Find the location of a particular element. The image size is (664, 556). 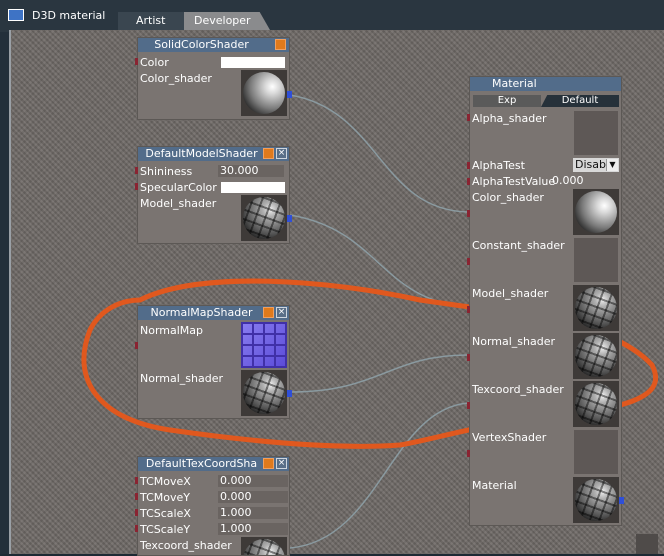

tab-developer: Developer is located at coordinates (227, 21).